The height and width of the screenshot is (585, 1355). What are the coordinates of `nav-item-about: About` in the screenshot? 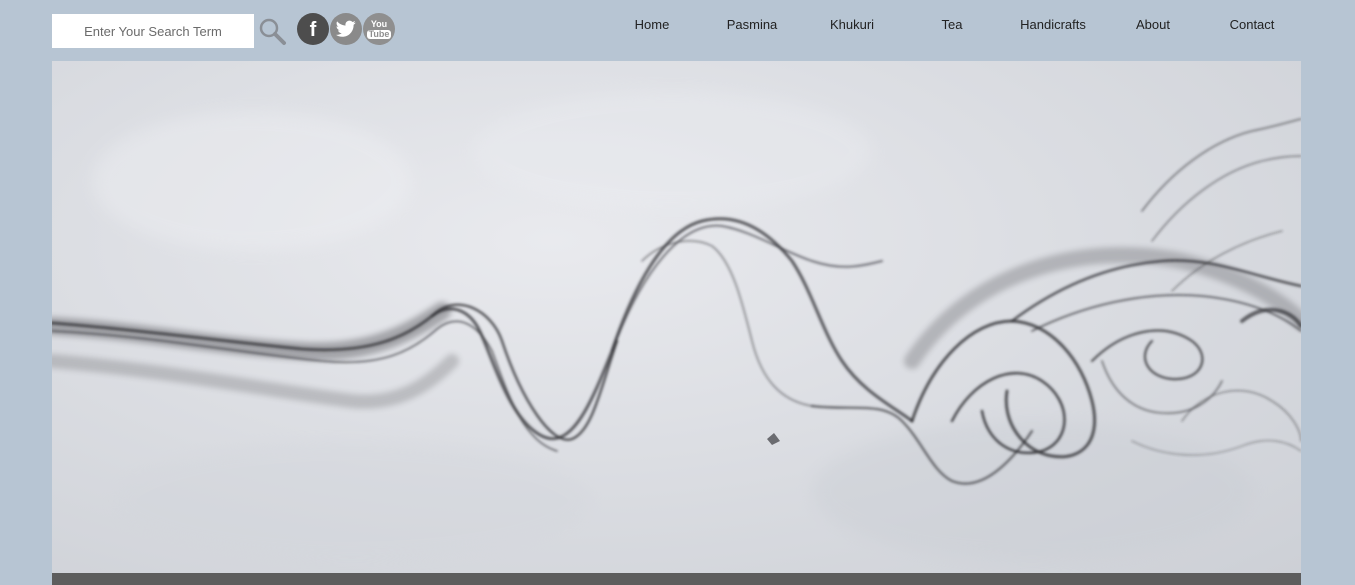 It's located at (1153, 24).